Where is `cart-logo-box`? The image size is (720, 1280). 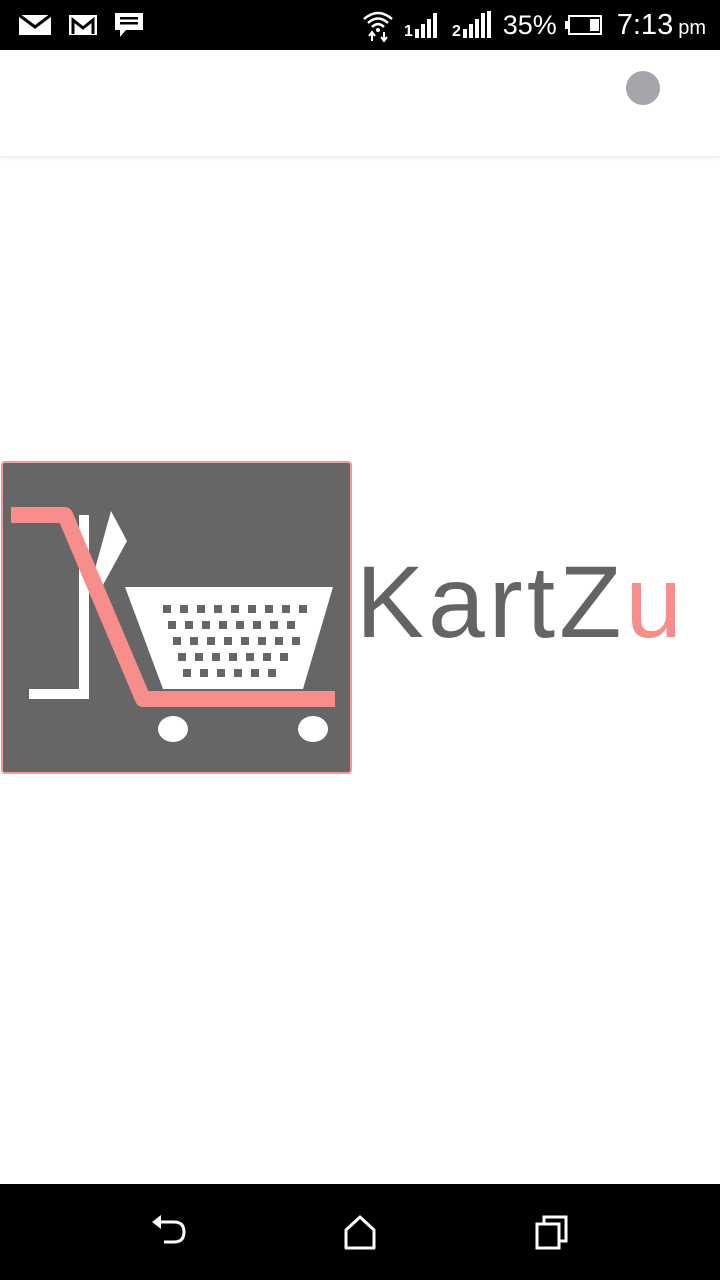 cart-logo-box is located at coordinates (176, 617).